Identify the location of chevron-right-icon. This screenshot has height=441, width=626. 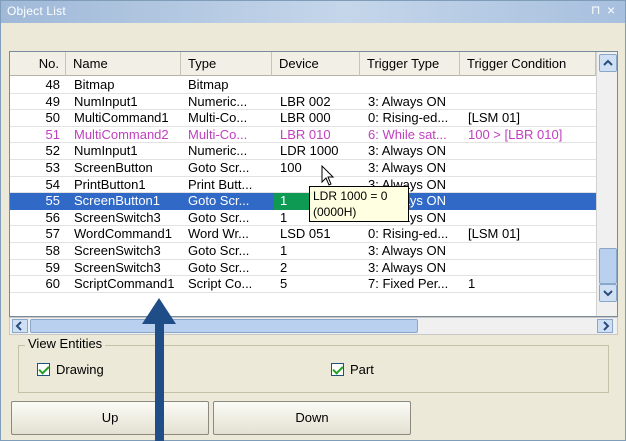
(606, 326).